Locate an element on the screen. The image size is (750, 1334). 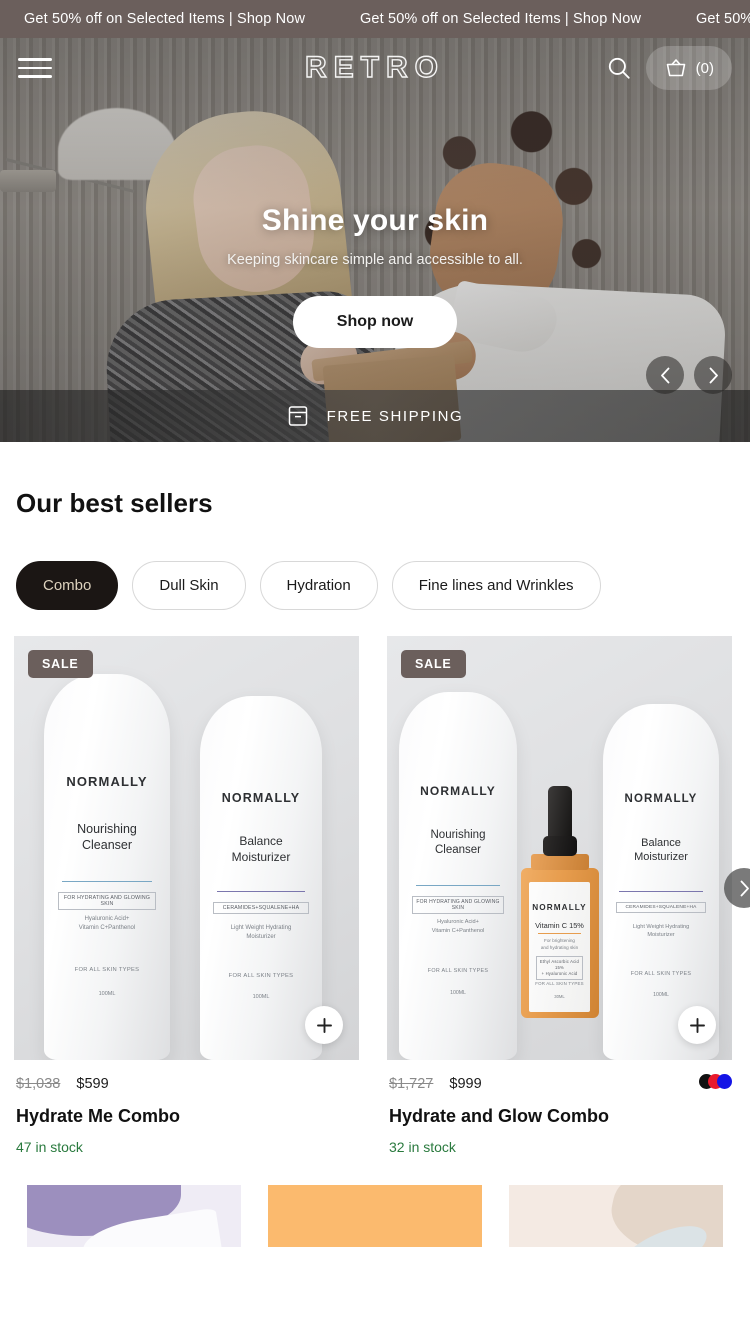
hero-next-button is located at coordinates (713, 375).